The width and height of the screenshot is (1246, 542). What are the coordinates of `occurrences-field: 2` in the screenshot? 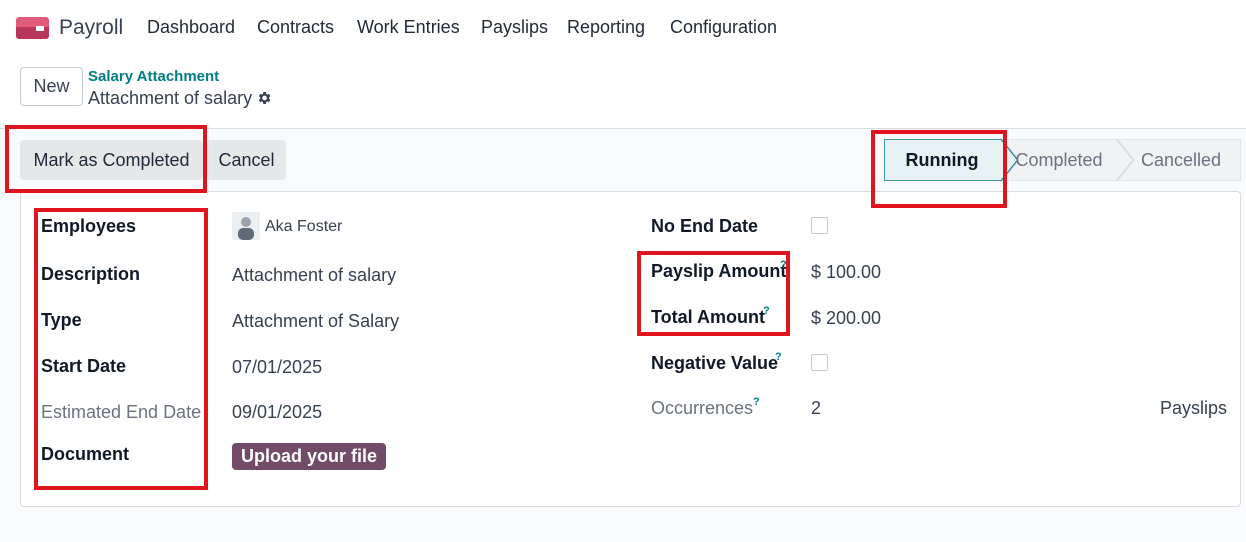 It's located at (816, 408).